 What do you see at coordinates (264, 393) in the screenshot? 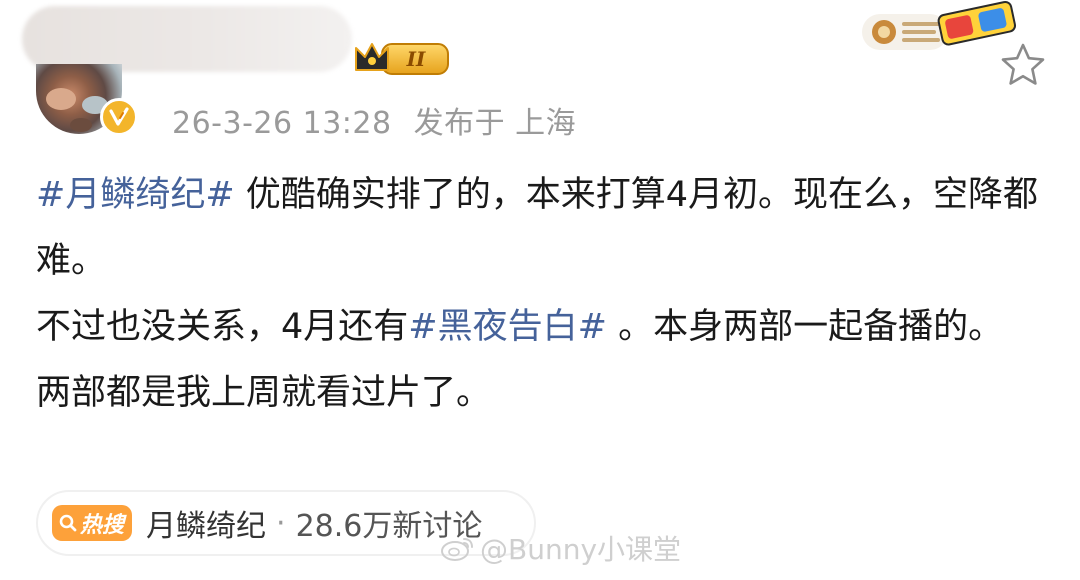
I see `post-text: 两部都是我上周就看过片了。` at bounding box center [264, 393].